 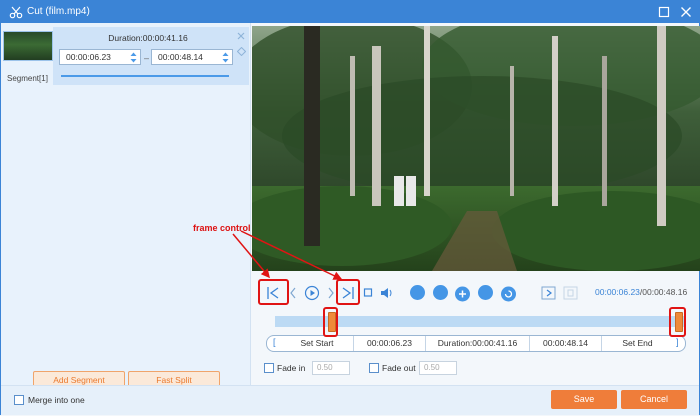 What do you see at coordinates (312, 293) in the screenshot?
I see `play-icon` at bounding box center [312, 293].